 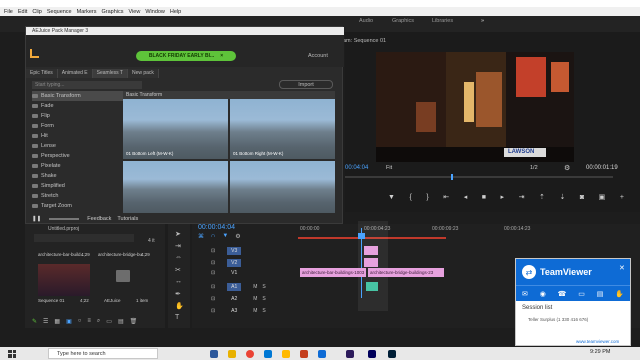 I want to click on trash-icon: 🗑, so click(x=134, y=322).